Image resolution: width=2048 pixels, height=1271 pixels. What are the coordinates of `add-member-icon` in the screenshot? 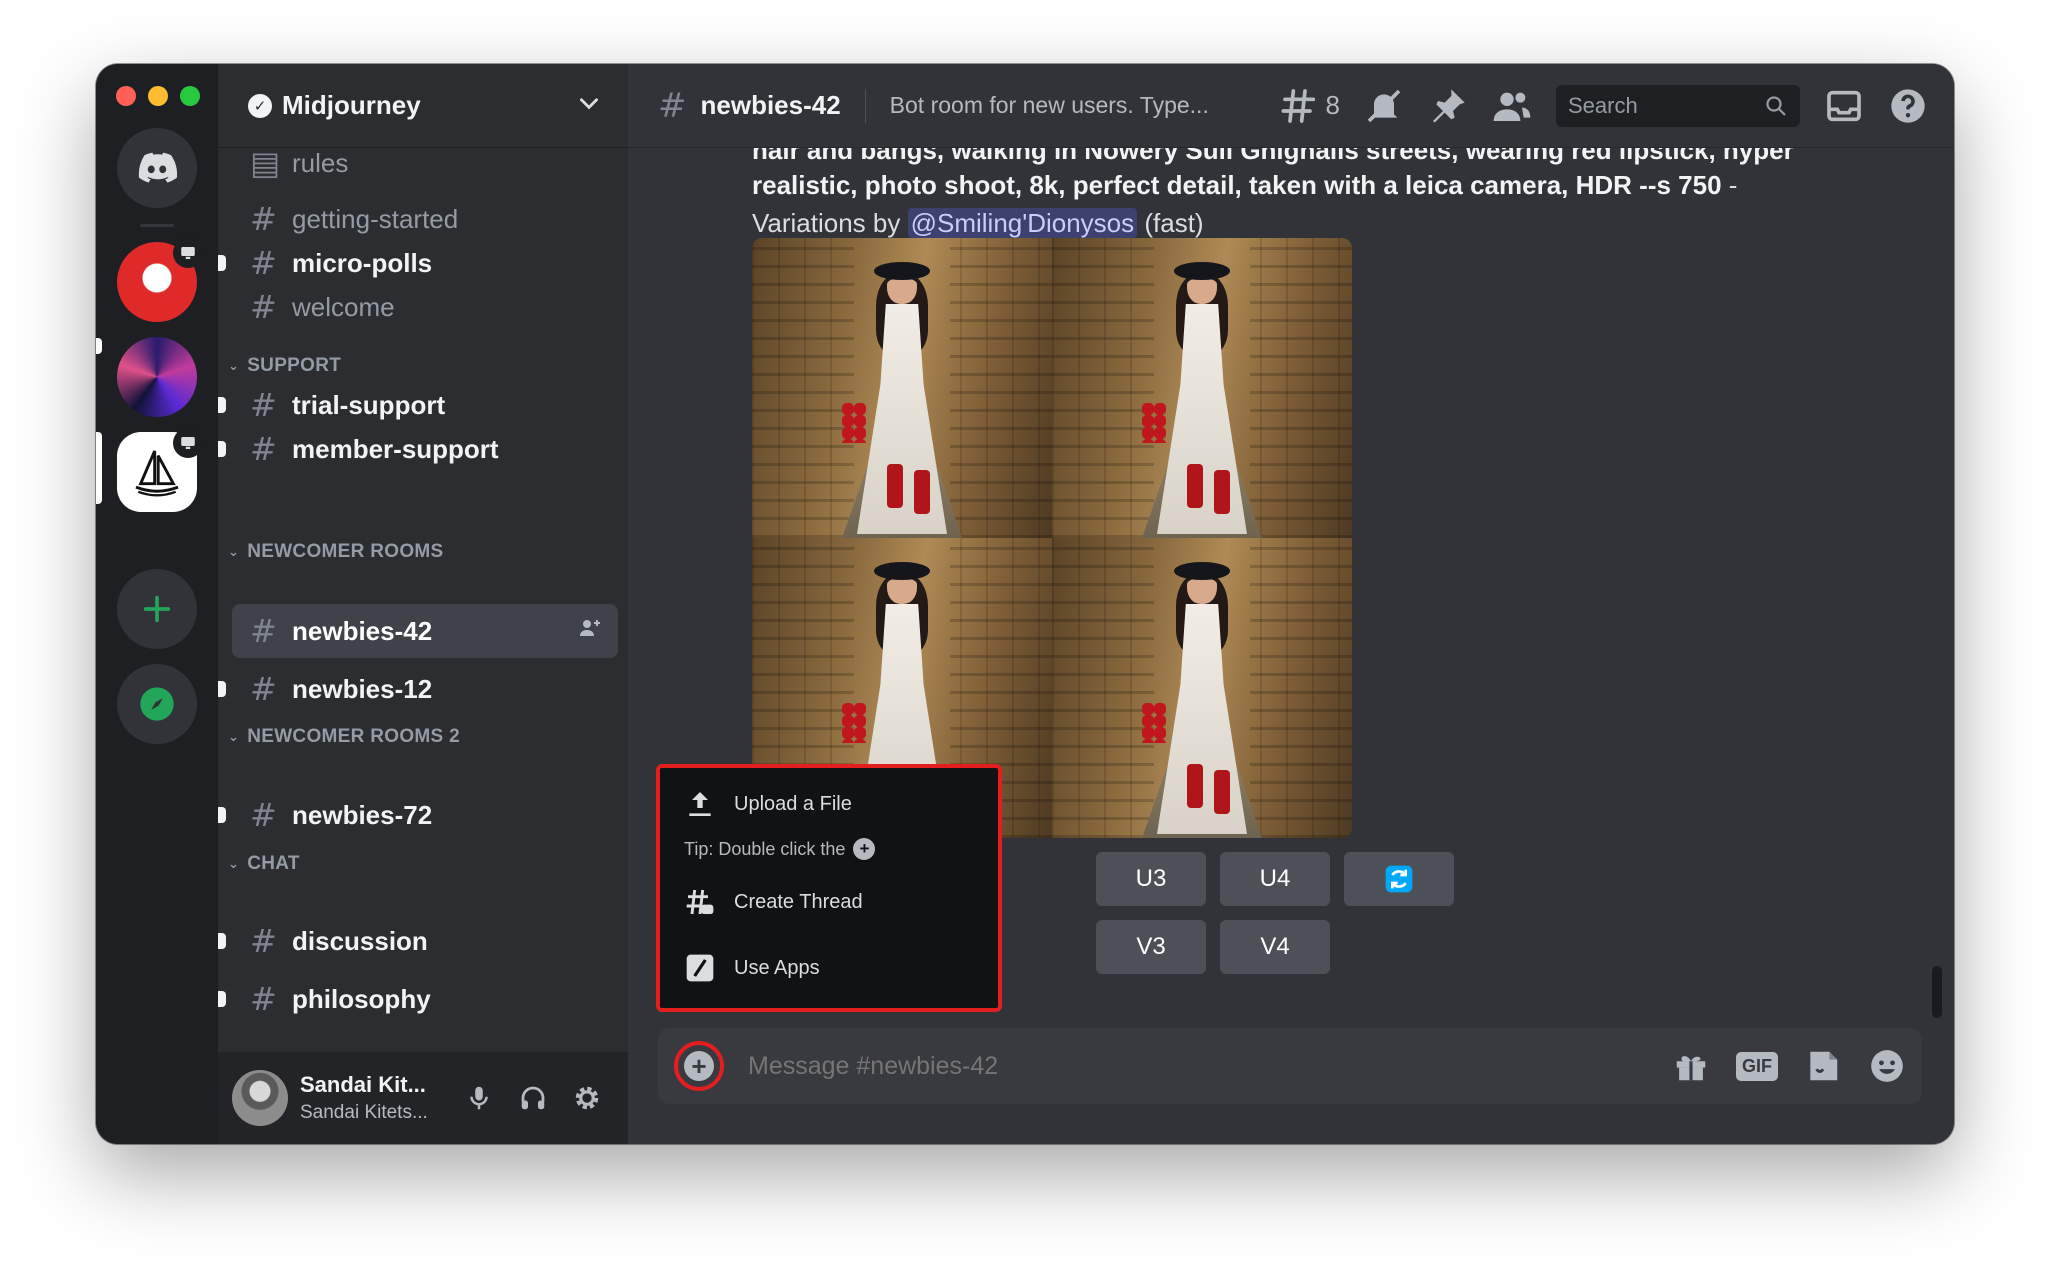 It's located at (590, 631).